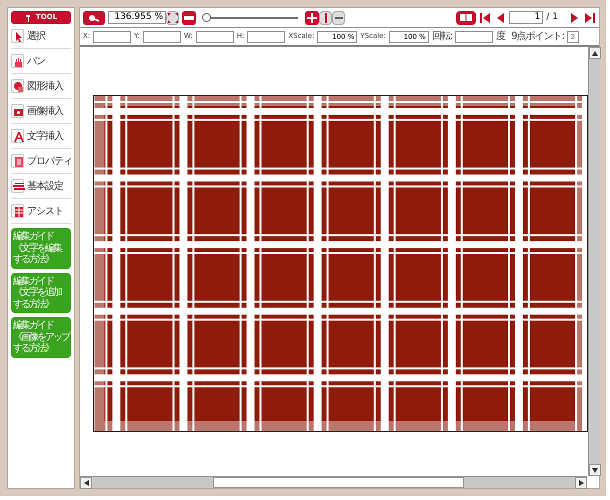  I want to click on sidebar-item: 基本設定, so click(41, 186).